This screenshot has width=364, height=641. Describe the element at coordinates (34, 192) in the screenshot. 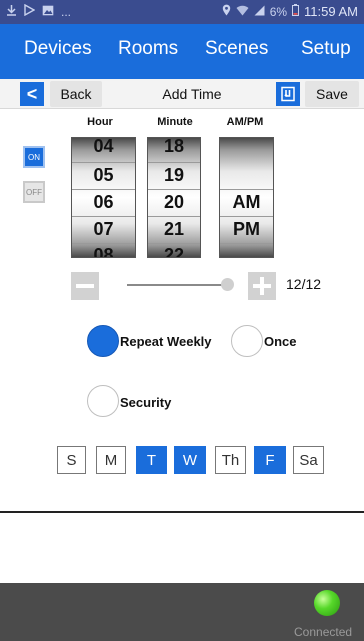

I see `off-button: OFF` at that location.